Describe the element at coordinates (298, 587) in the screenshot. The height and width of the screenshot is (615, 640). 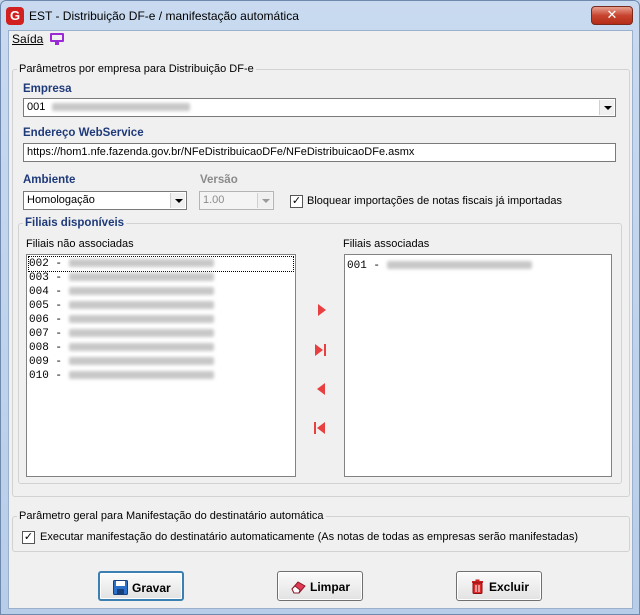
I see `eraser-icon` at that location.